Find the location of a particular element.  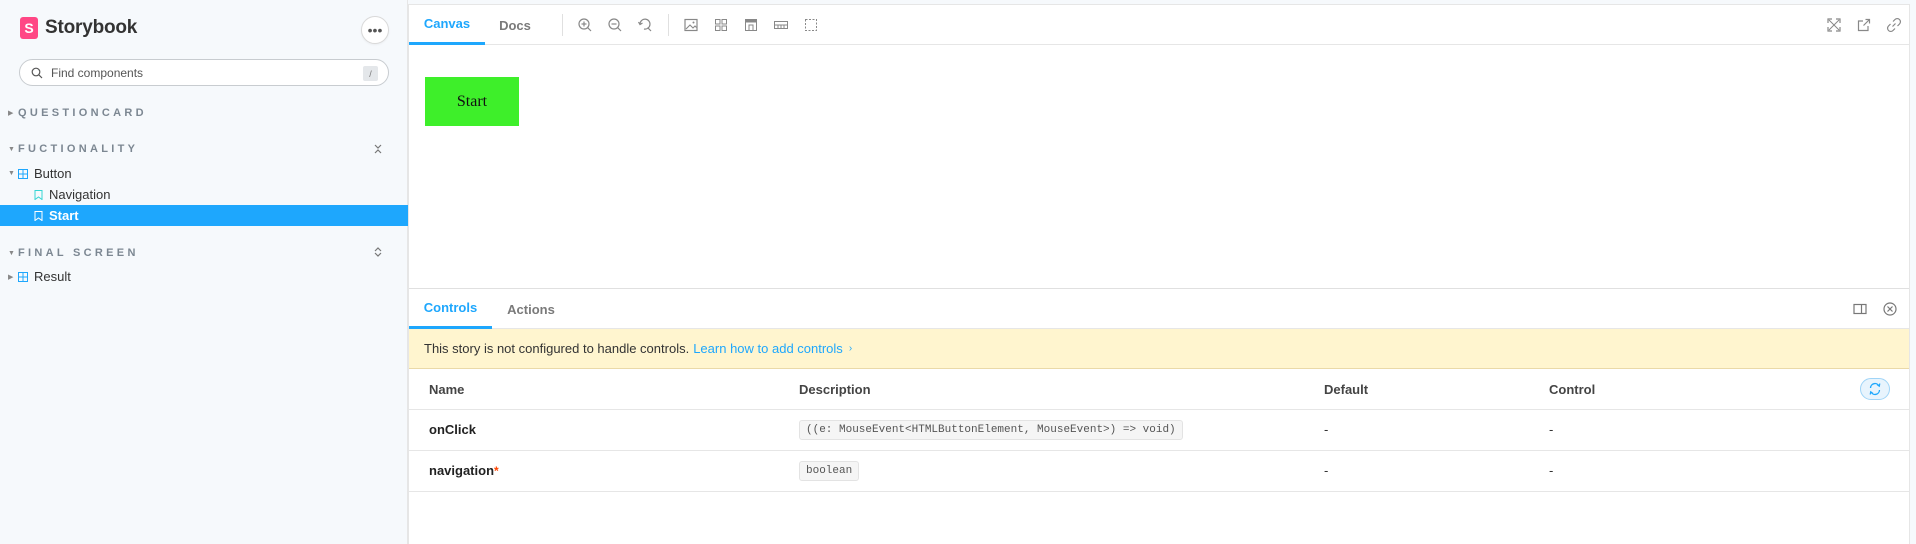

storybook-logo-icon: S is located at coordinates (29, 28).